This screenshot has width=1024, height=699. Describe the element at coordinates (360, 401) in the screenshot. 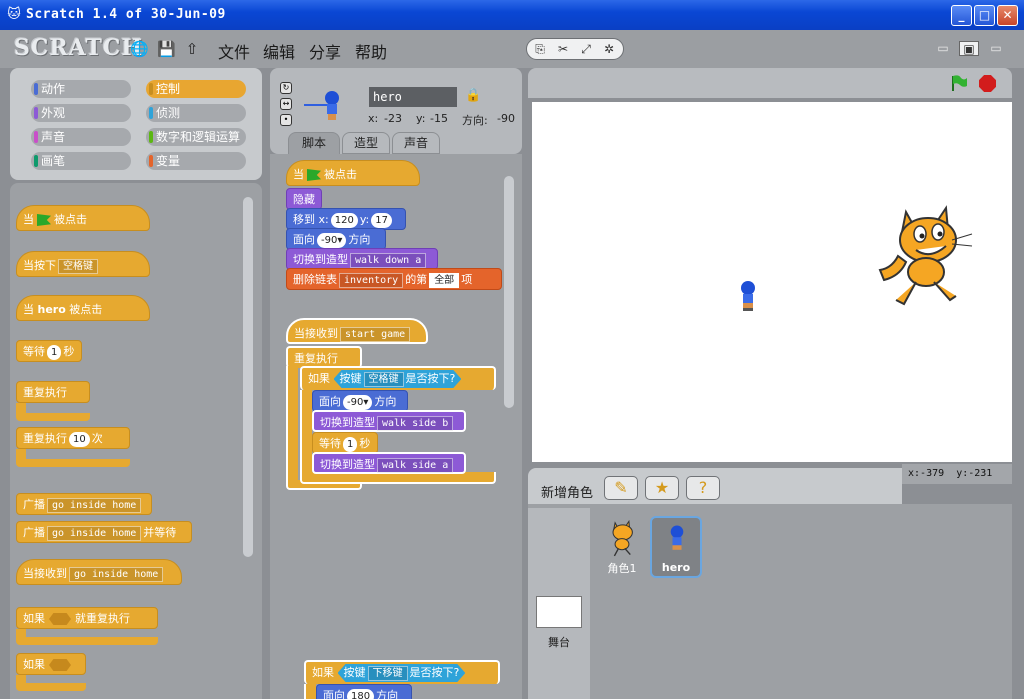

I see `script-point-direction-block-2: 面向 -90▾ 方向` at that location.